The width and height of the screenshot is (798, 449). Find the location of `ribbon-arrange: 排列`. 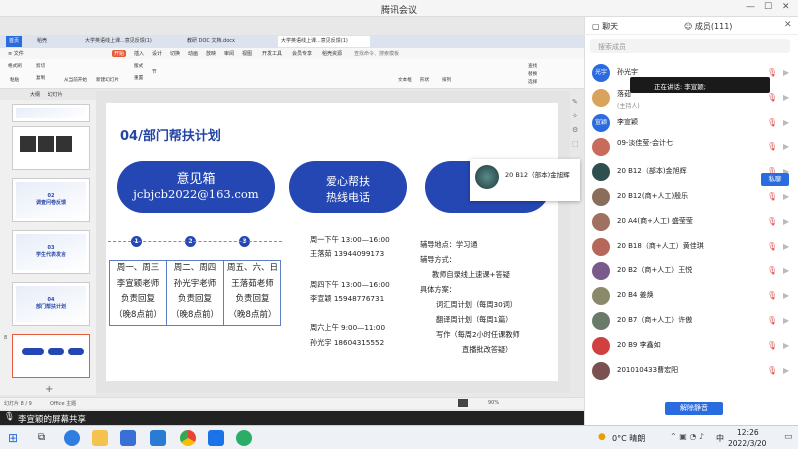

ribbon-arrange: 排列 is located at coordinates (446, 80).